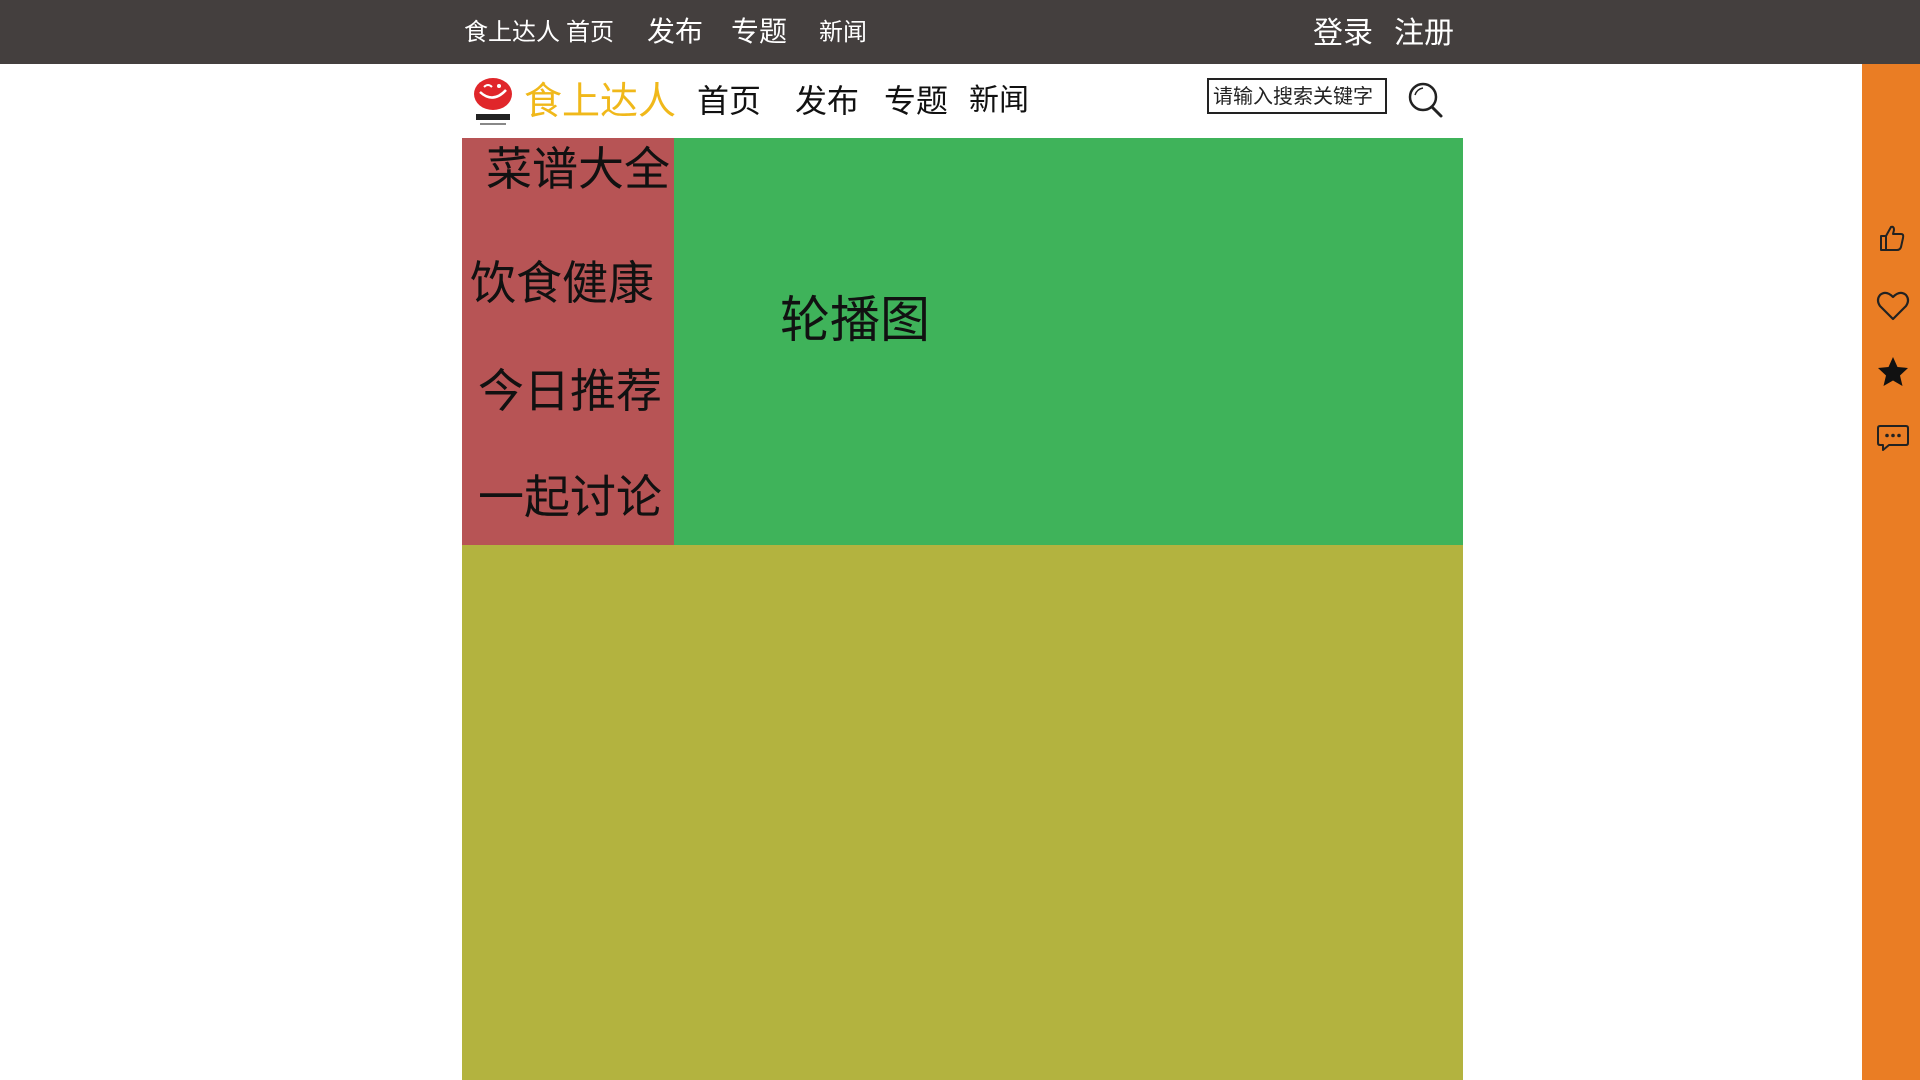 The image size is (1920, 1080). I want to click on nav-topics-link: 专题, so click(916, 101).